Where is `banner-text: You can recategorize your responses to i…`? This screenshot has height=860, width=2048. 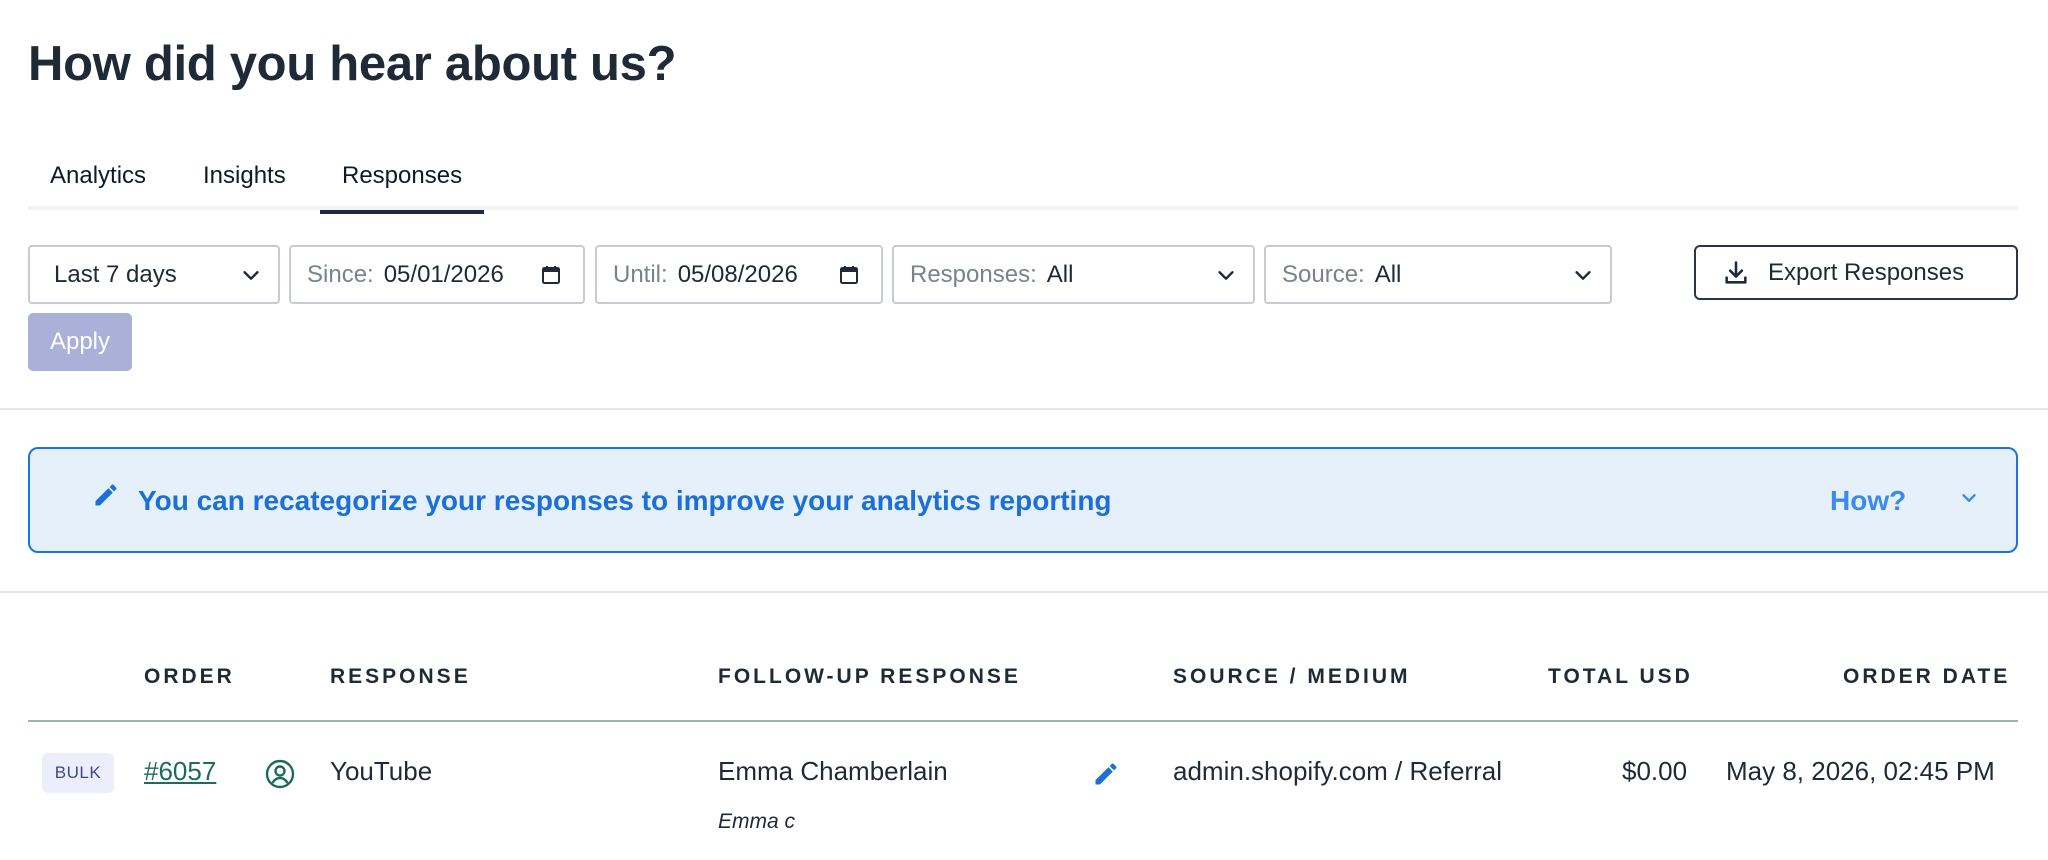
banner-text: You can recategorize your responses to i… is located at coordinates (625, 500).